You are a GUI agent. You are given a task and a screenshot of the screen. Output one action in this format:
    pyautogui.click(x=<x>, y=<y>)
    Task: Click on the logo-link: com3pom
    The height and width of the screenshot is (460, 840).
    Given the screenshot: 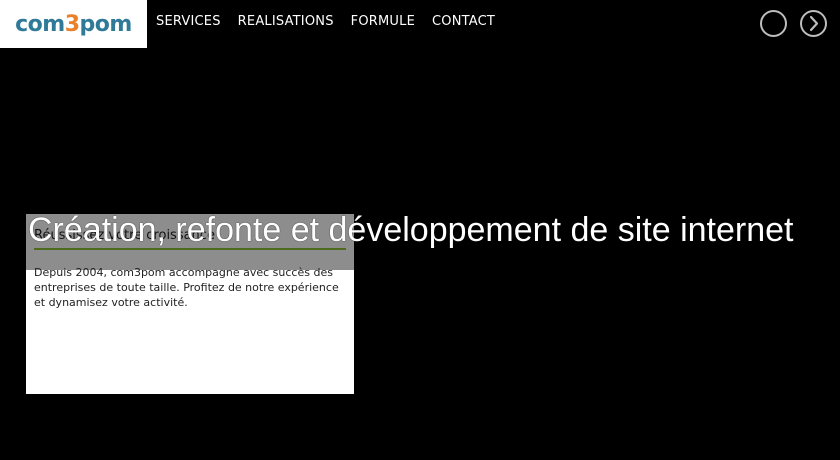 What is the action you would take?
    pyautogui.click(x=73, y=24)
    